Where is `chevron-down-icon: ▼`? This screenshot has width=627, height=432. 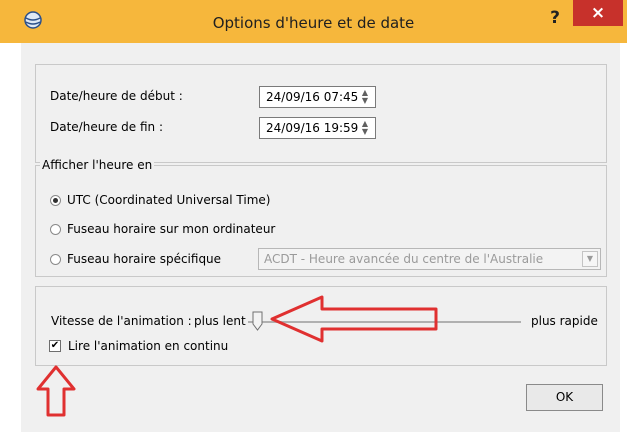 chevron-down-icon: ▼ is located at coordinates (590, 259).